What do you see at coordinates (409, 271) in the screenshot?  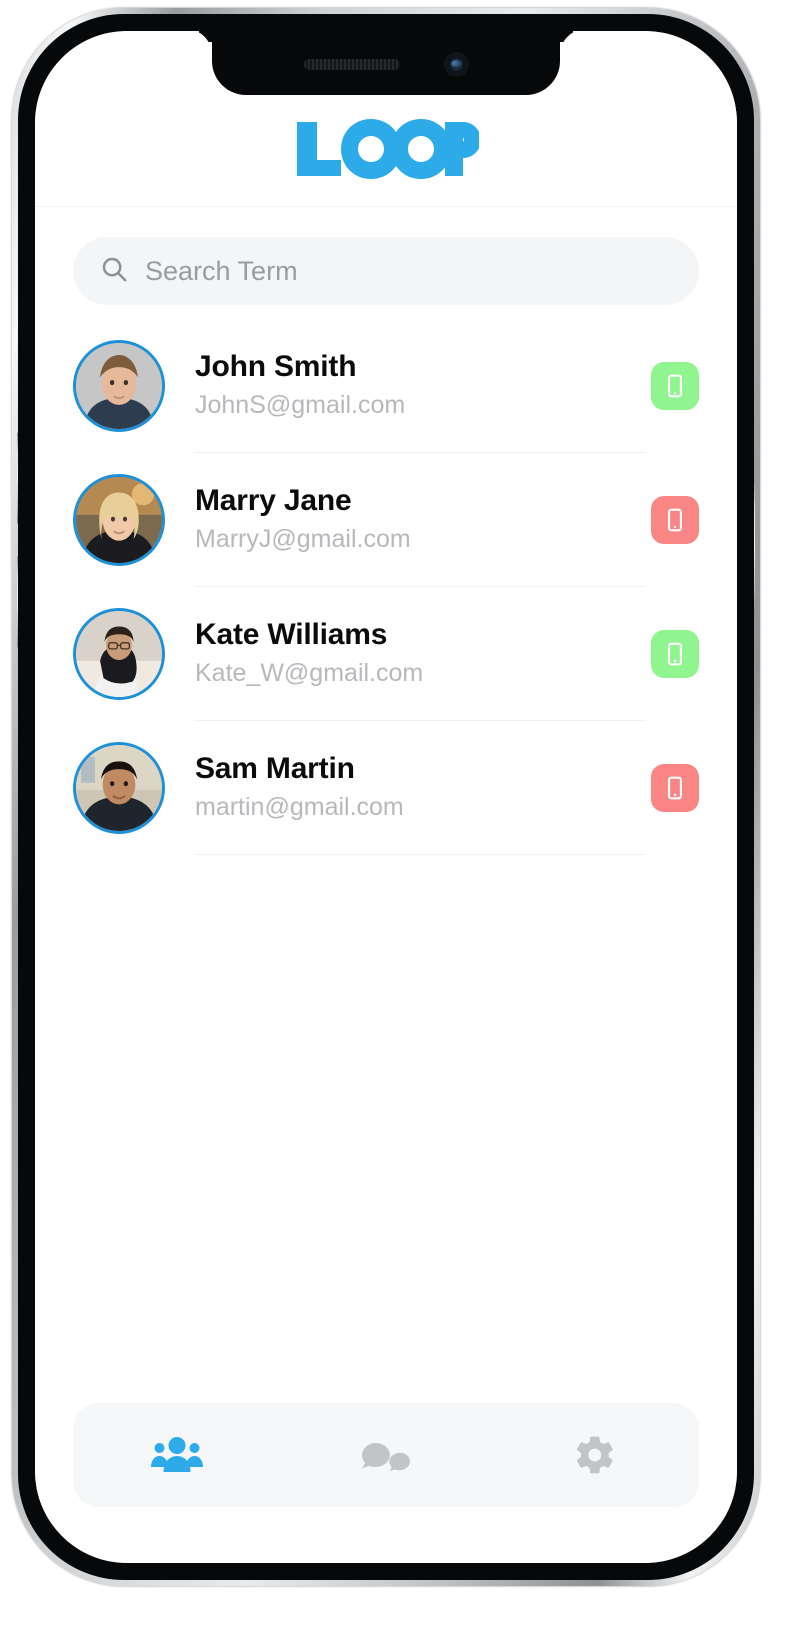 I see `search-input` at bounding box center [409, 271].